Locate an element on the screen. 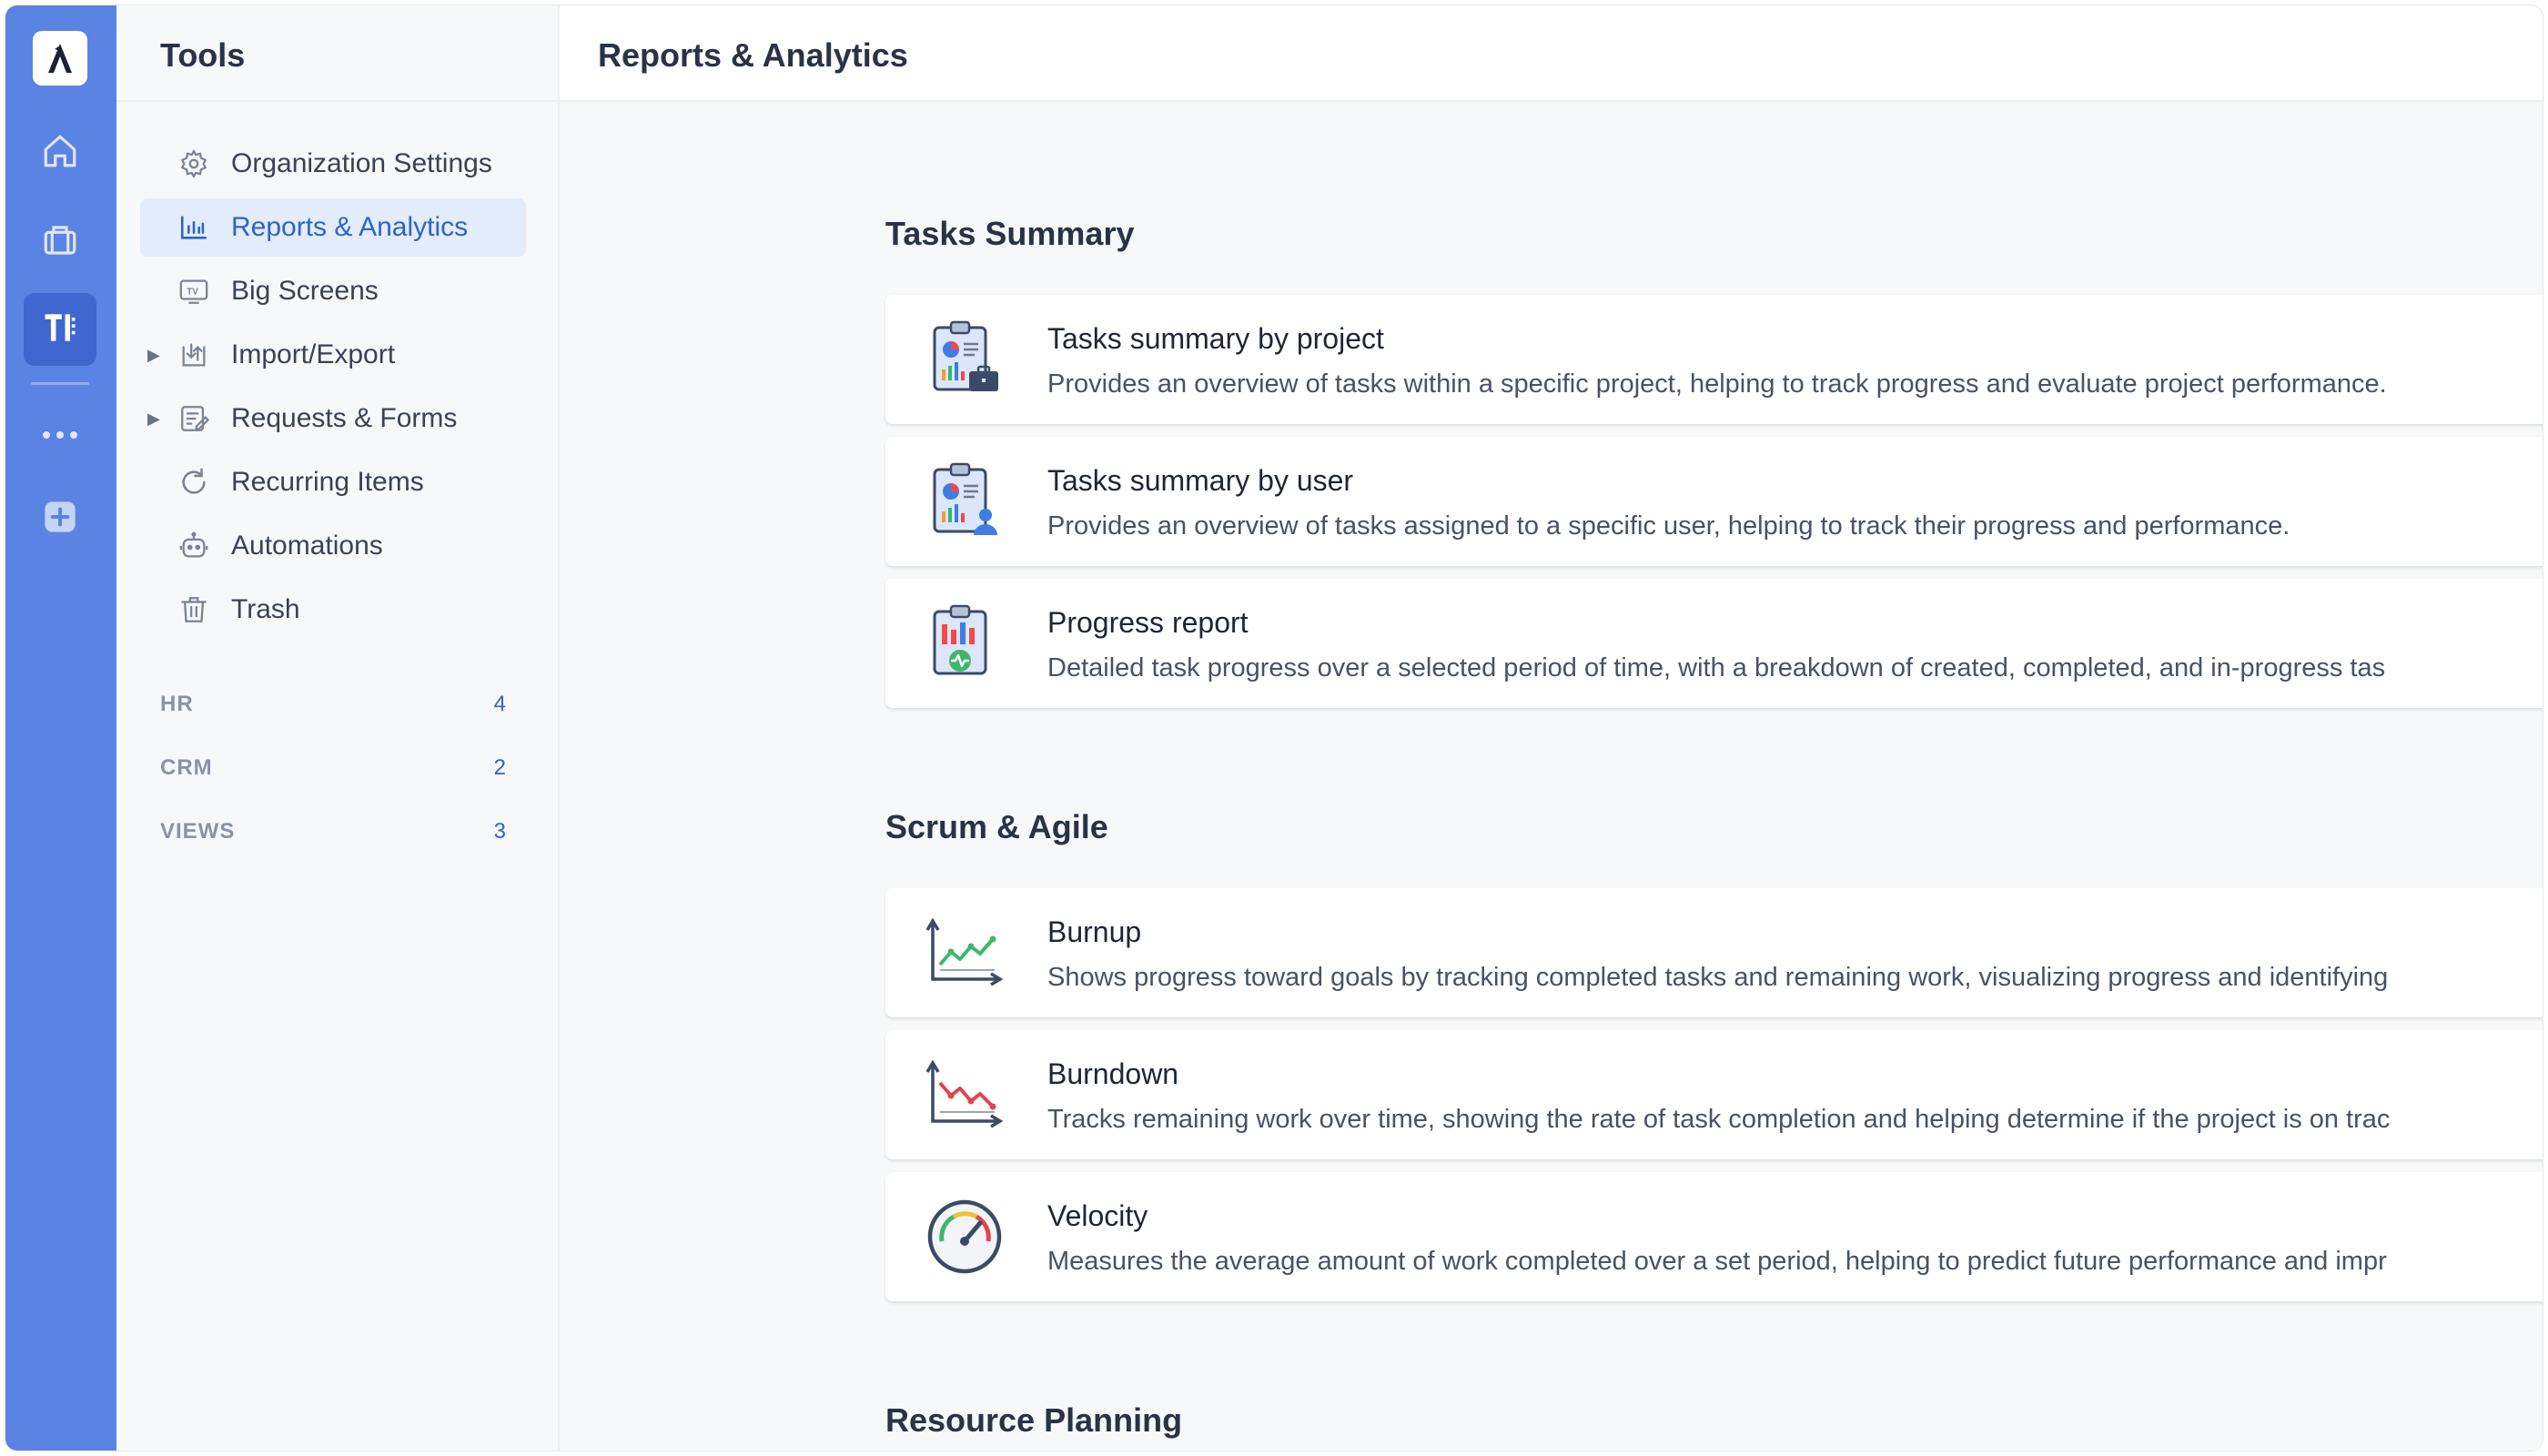  nav-item-organization-settings: Organization Settings is located at coordinates (333, 164).